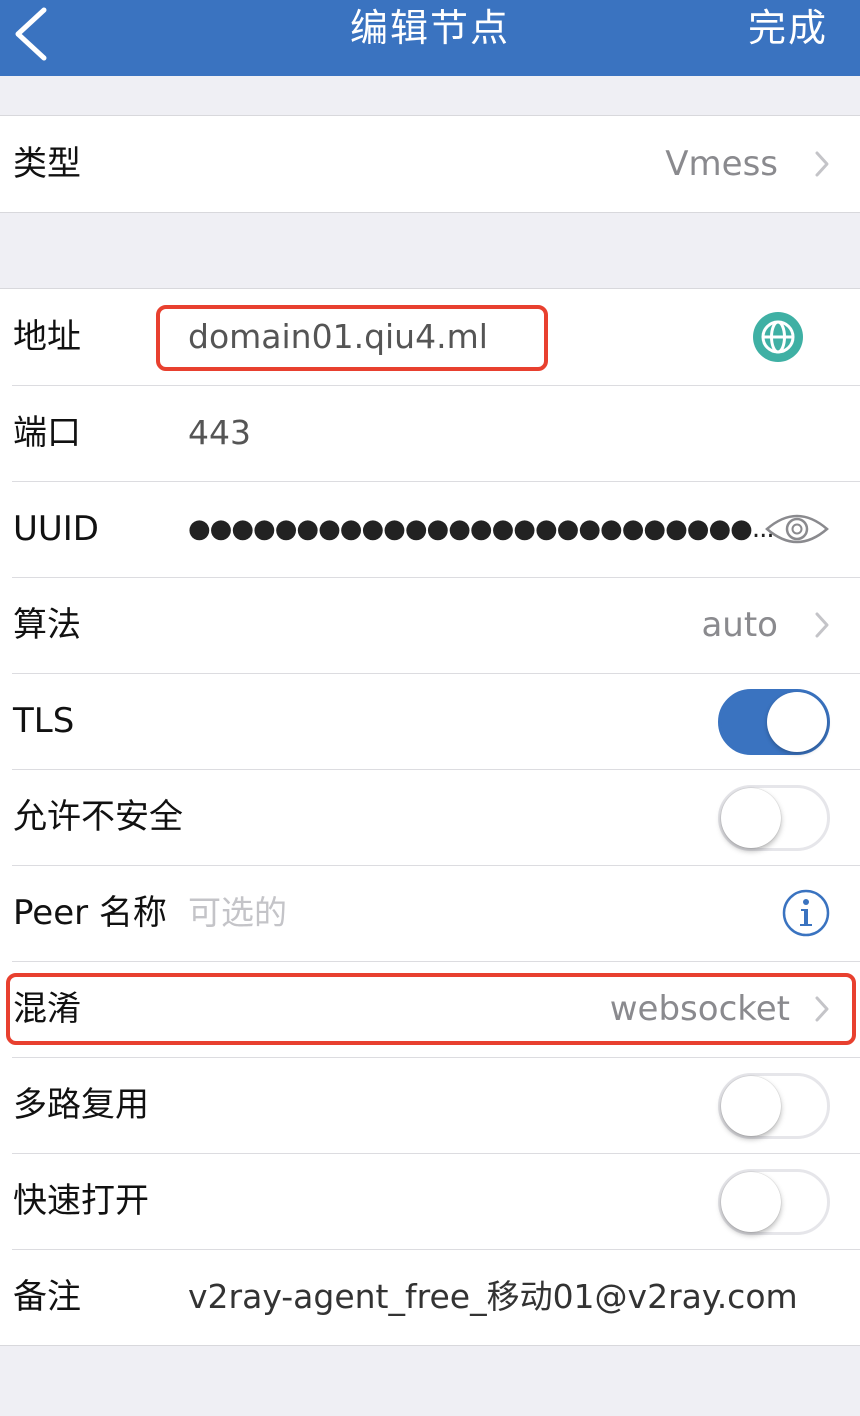  I want to click on address-input: domain01.qiu4.ml, so click(338, 337).